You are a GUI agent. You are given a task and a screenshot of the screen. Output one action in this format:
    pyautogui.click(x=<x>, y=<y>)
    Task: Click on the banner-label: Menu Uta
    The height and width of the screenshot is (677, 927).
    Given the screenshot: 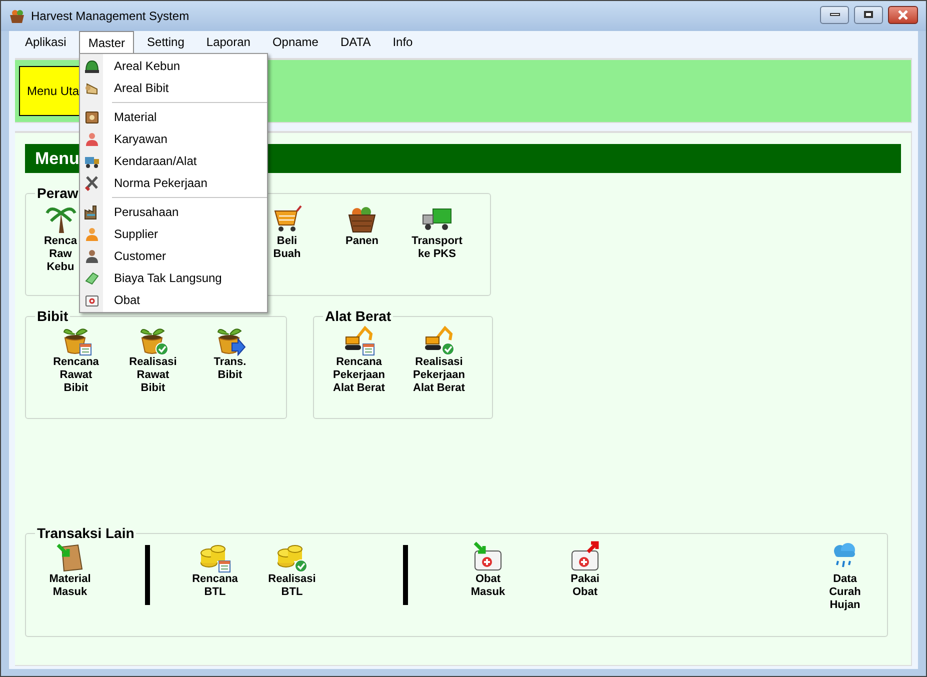 What is the action you would take?
    pyautogui.click(x=49, y=91)
    